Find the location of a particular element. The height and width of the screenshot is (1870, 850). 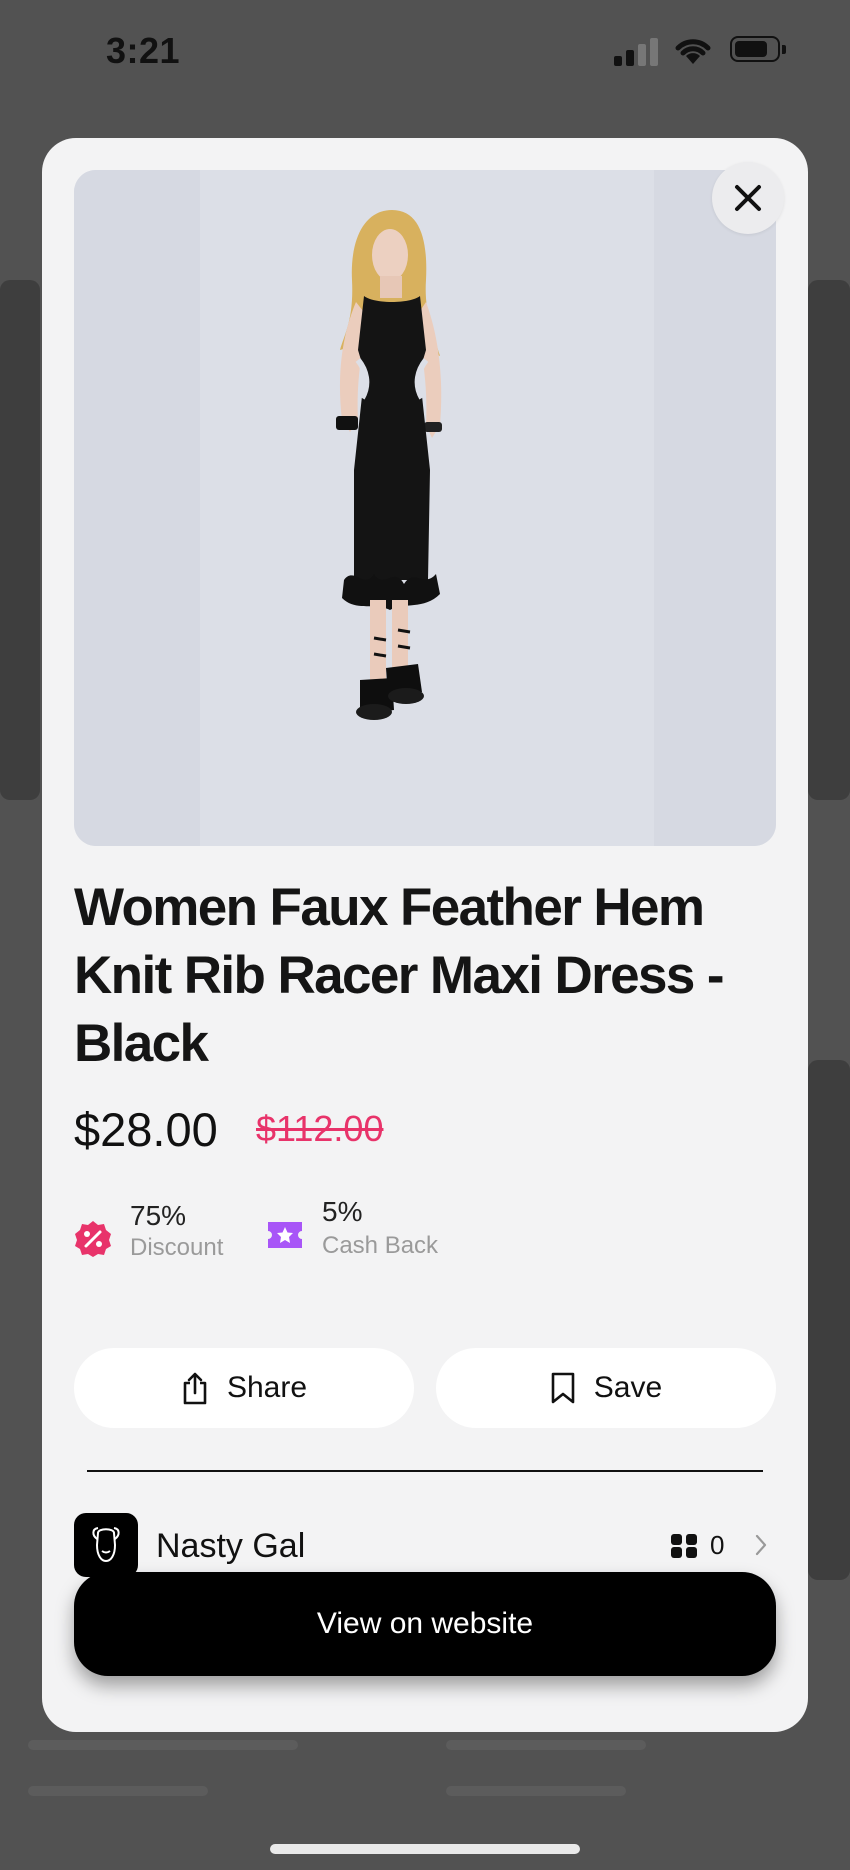

price-original: $112.00 is located at coordinates (320, 1128).